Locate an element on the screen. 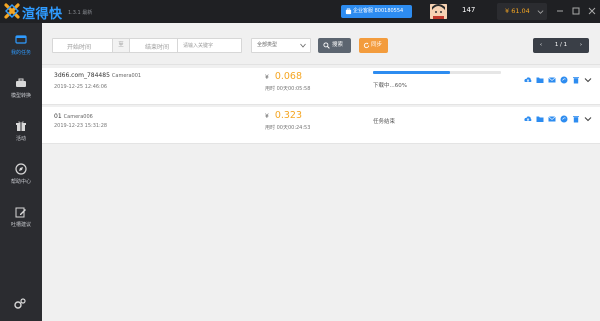  keyword-input is located at coordinates (209, 45).